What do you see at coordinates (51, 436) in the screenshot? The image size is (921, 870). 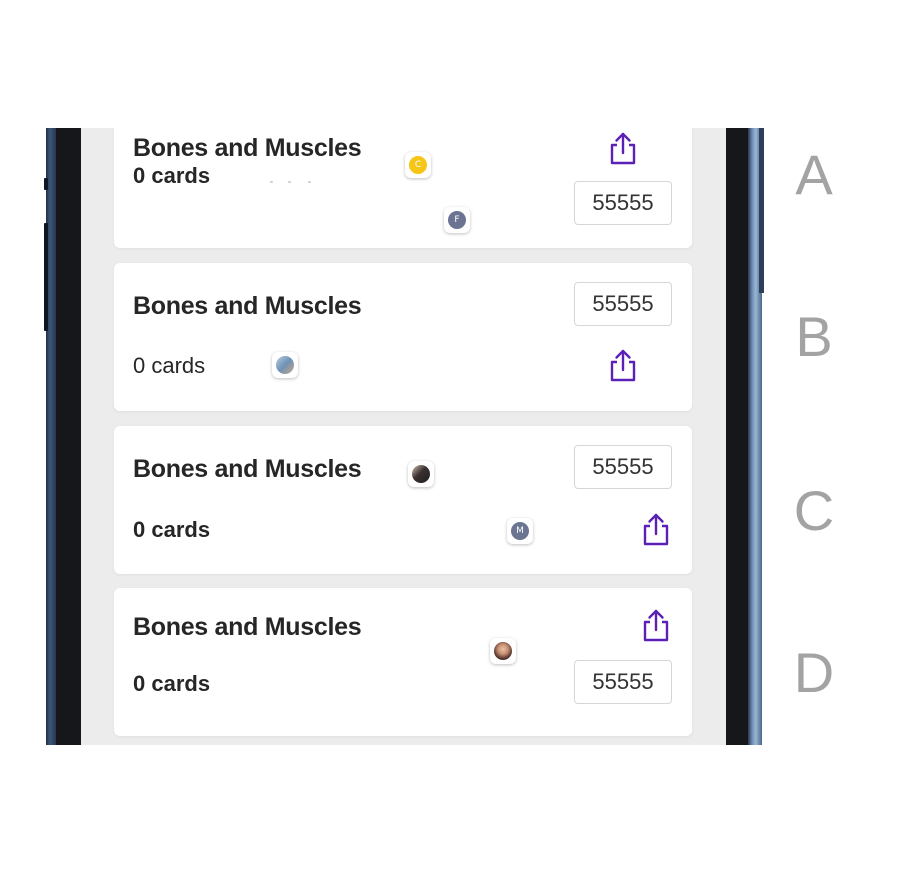 I see `phone-edge-left` at bounding box center [51, 436].